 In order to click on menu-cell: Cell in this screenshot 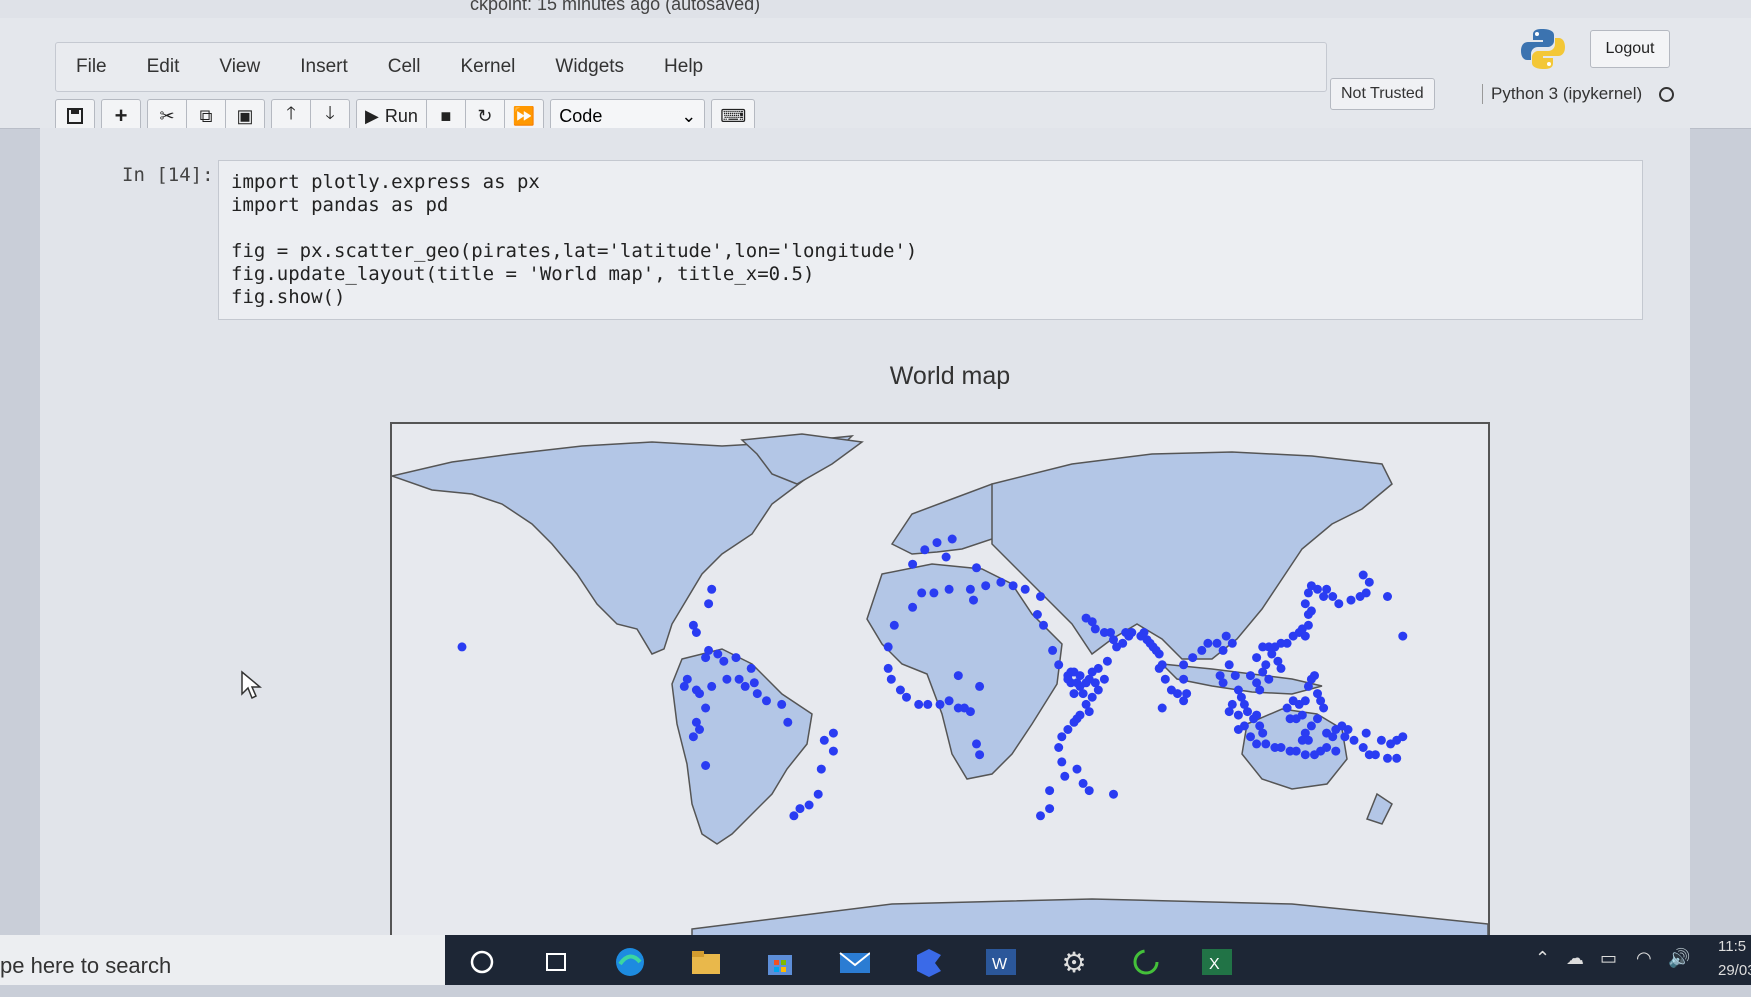, I will do `click(404, 67)`.